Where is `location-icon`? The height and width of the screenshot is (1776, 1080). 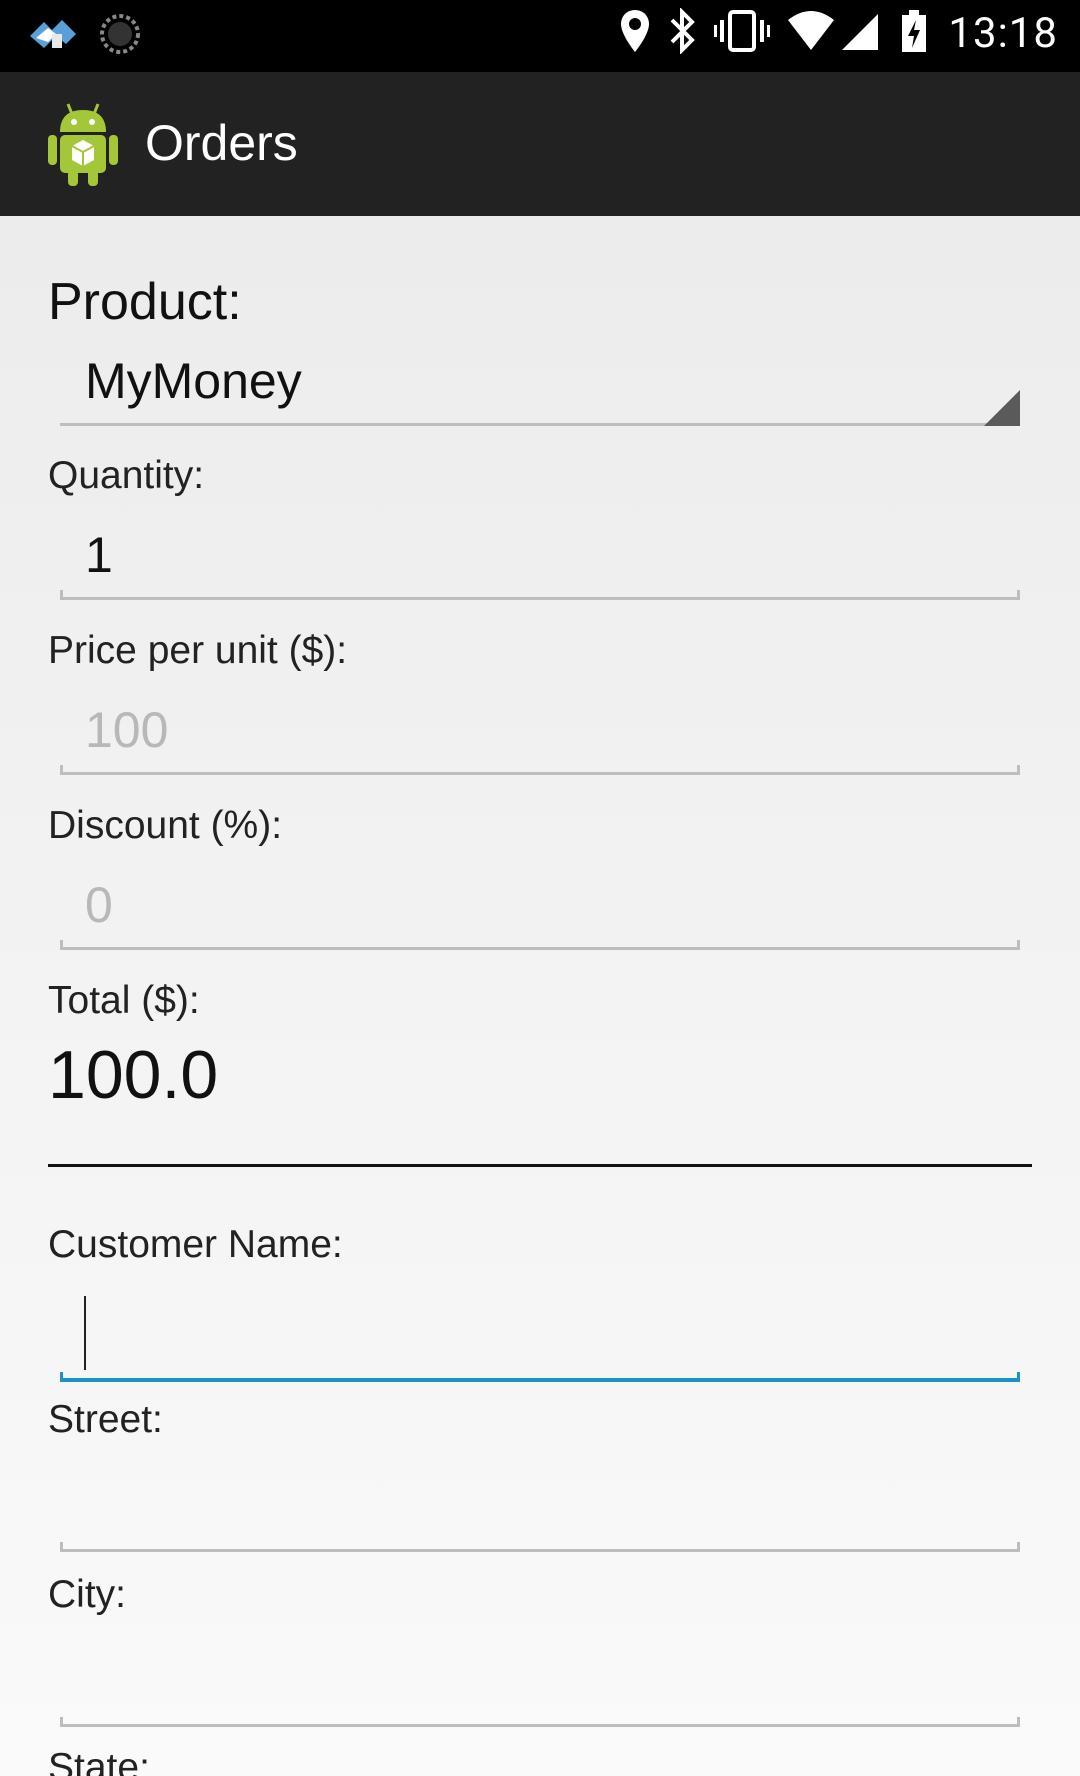
location-icon is located at coordinates (635, 33).